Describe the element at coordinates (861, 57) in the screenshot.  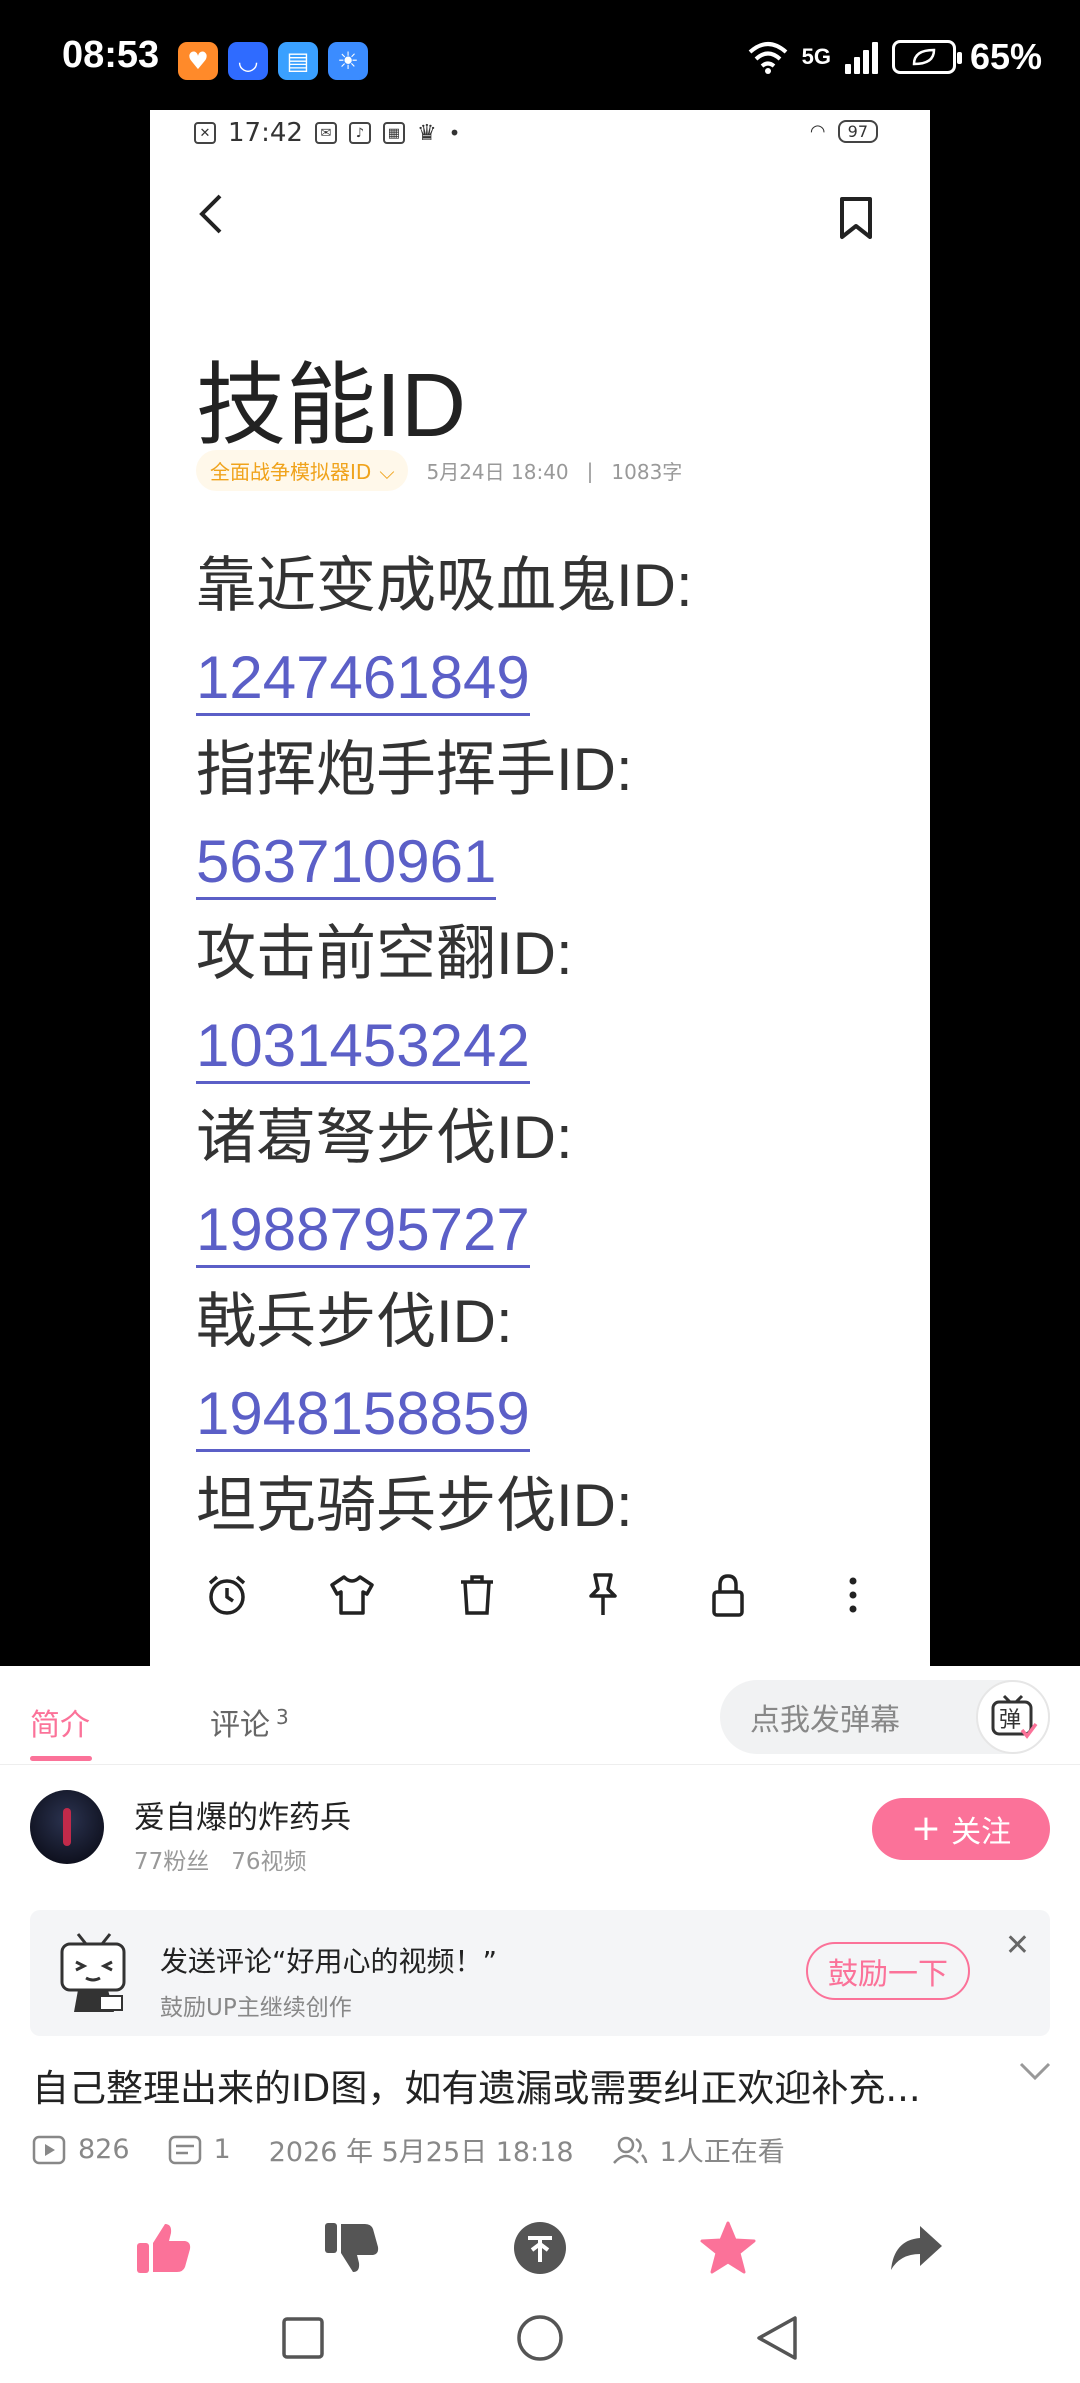
I see `signal-icon` at that location.